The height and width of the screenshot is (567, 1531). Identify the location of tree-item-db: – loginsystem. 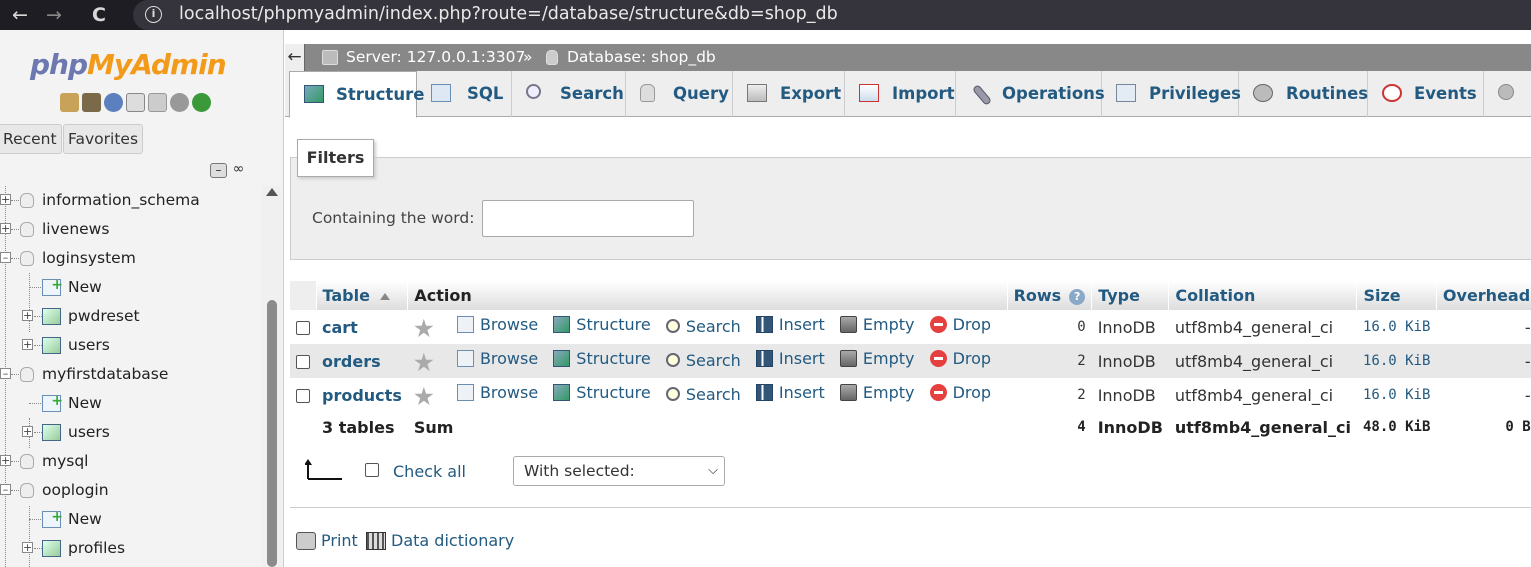
(131, 258).